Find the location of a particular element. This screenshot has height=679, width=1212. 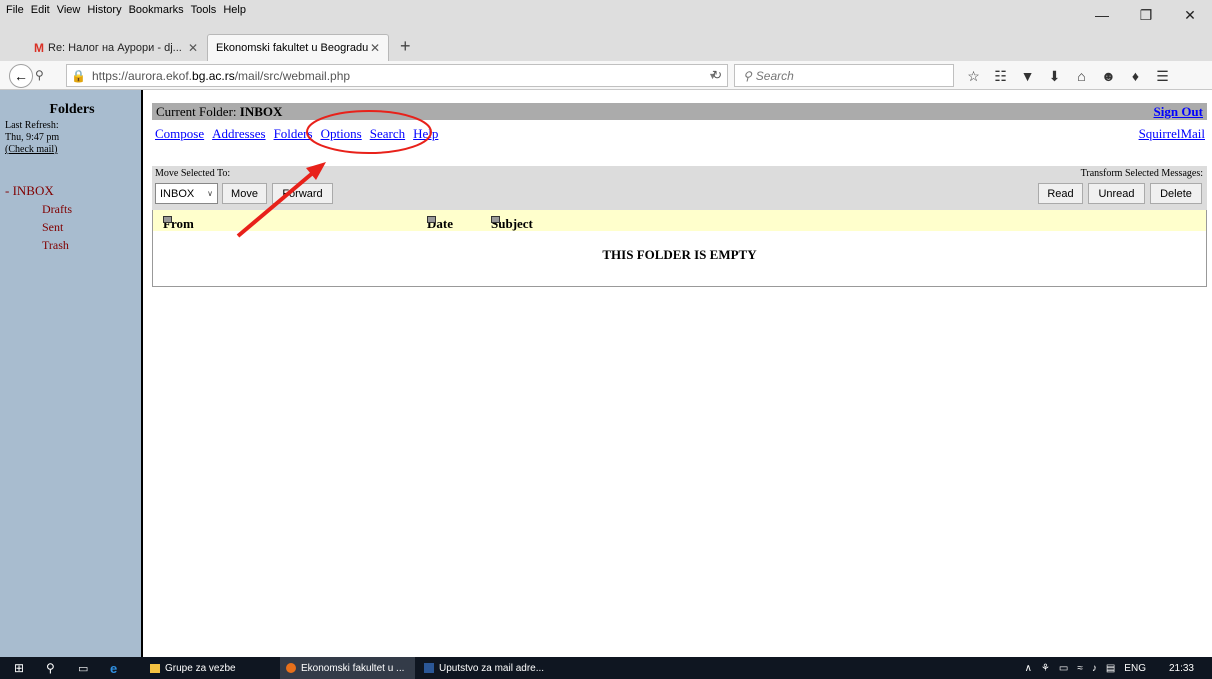

restore-icon: ❐ is located at coordinates (1146, 15).